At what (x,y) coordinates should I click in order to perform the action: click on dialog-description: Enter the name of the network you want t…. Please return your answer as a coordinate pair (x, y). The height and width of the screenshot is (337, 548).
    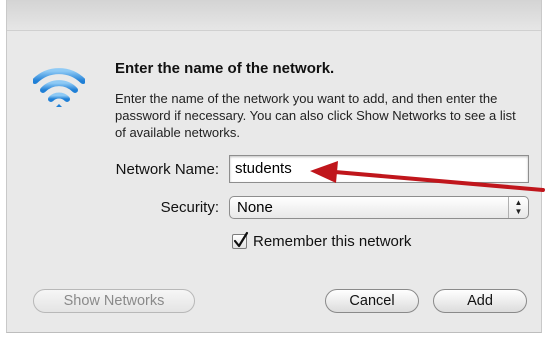
    Looking at the image, I should click on (315, 115).